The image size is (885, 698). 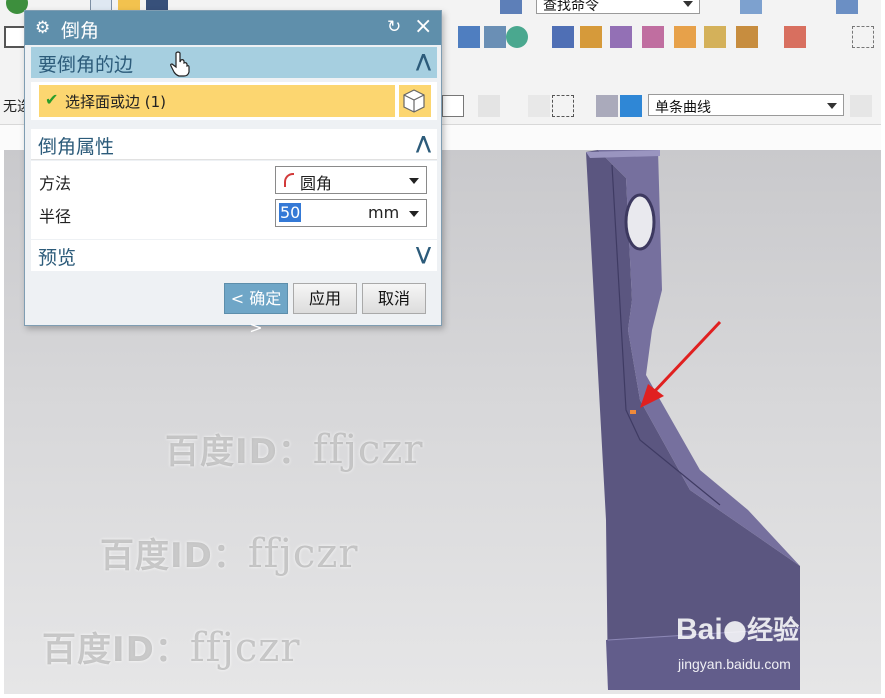 I want to click on section-preview-header: 预览 ⋁, so click(x=234, y=255).